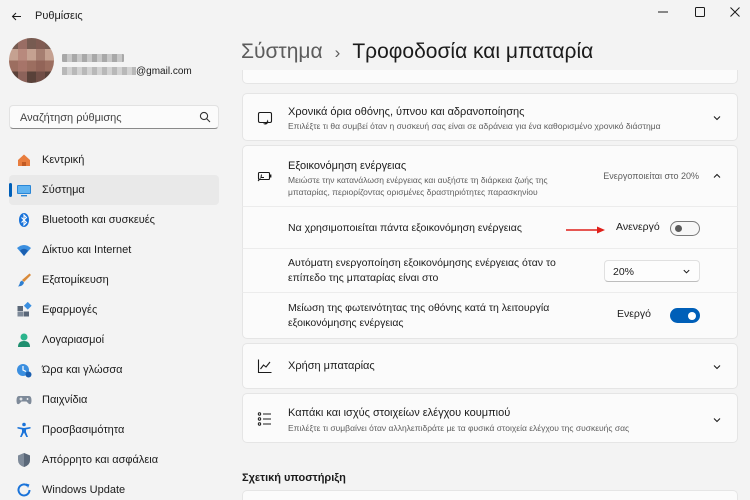 The image size is (750, 500). I want to click on apps-icon, so click(24, 310).